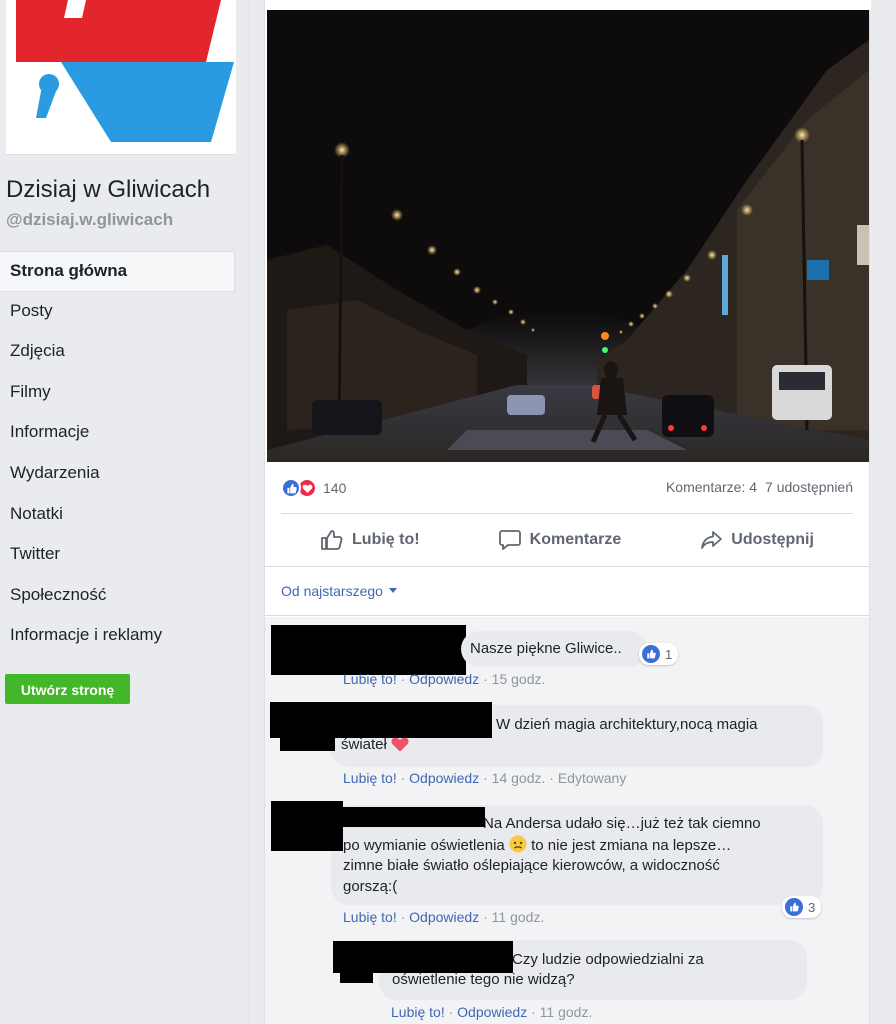 The image size is (896, 1024). I want to click on comment-text-line: Na Andersa udało się…już też tak ciemno, so click(622, 823).